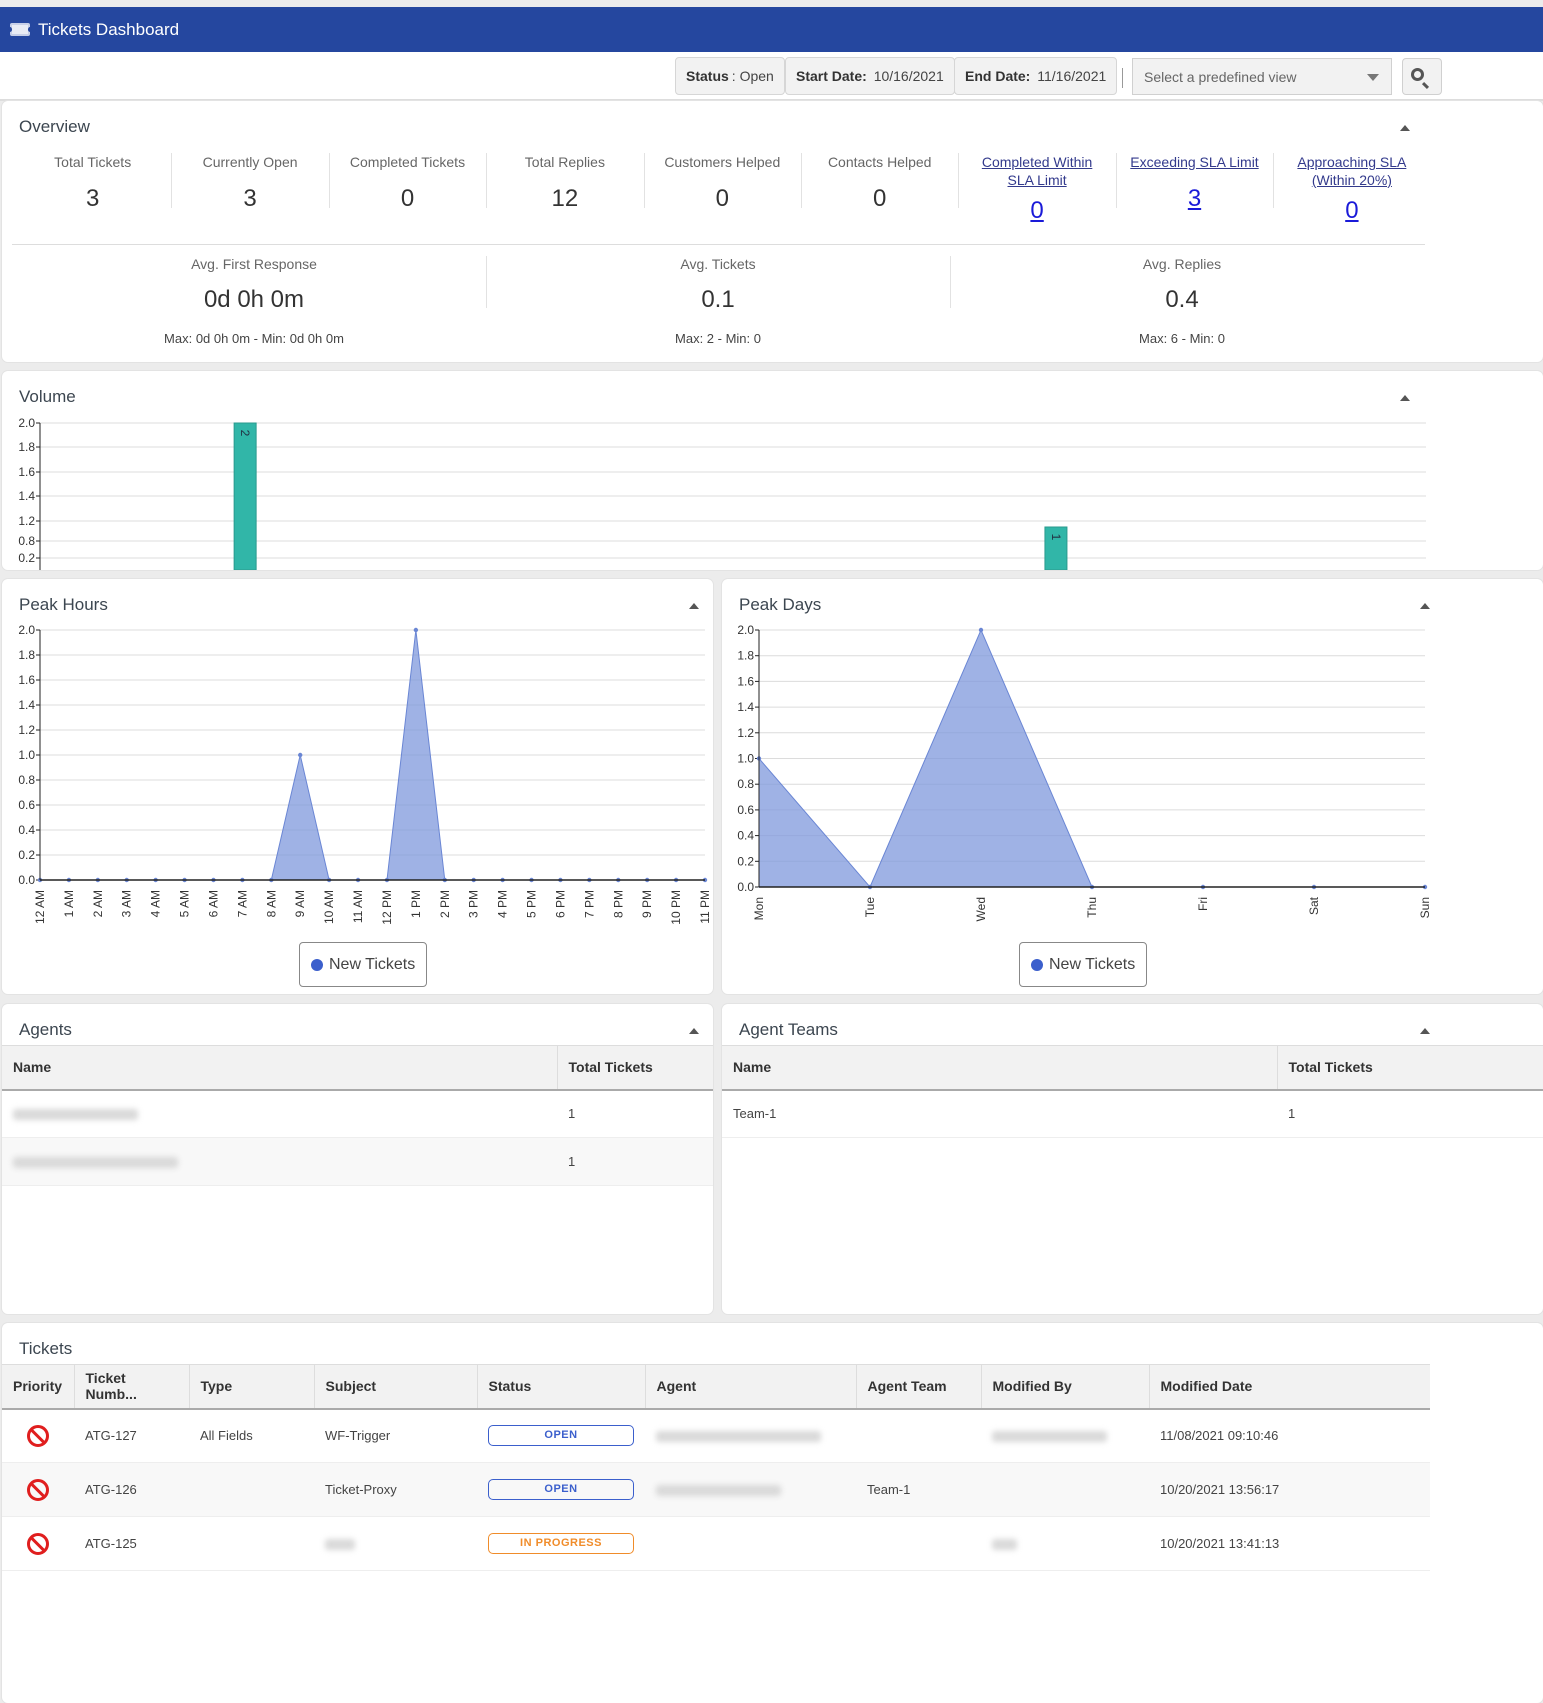  What do you see at coordinates (998, 76) in the screenshot?
I see `end-date-label: End Date:` at bounding box center [998, 76].